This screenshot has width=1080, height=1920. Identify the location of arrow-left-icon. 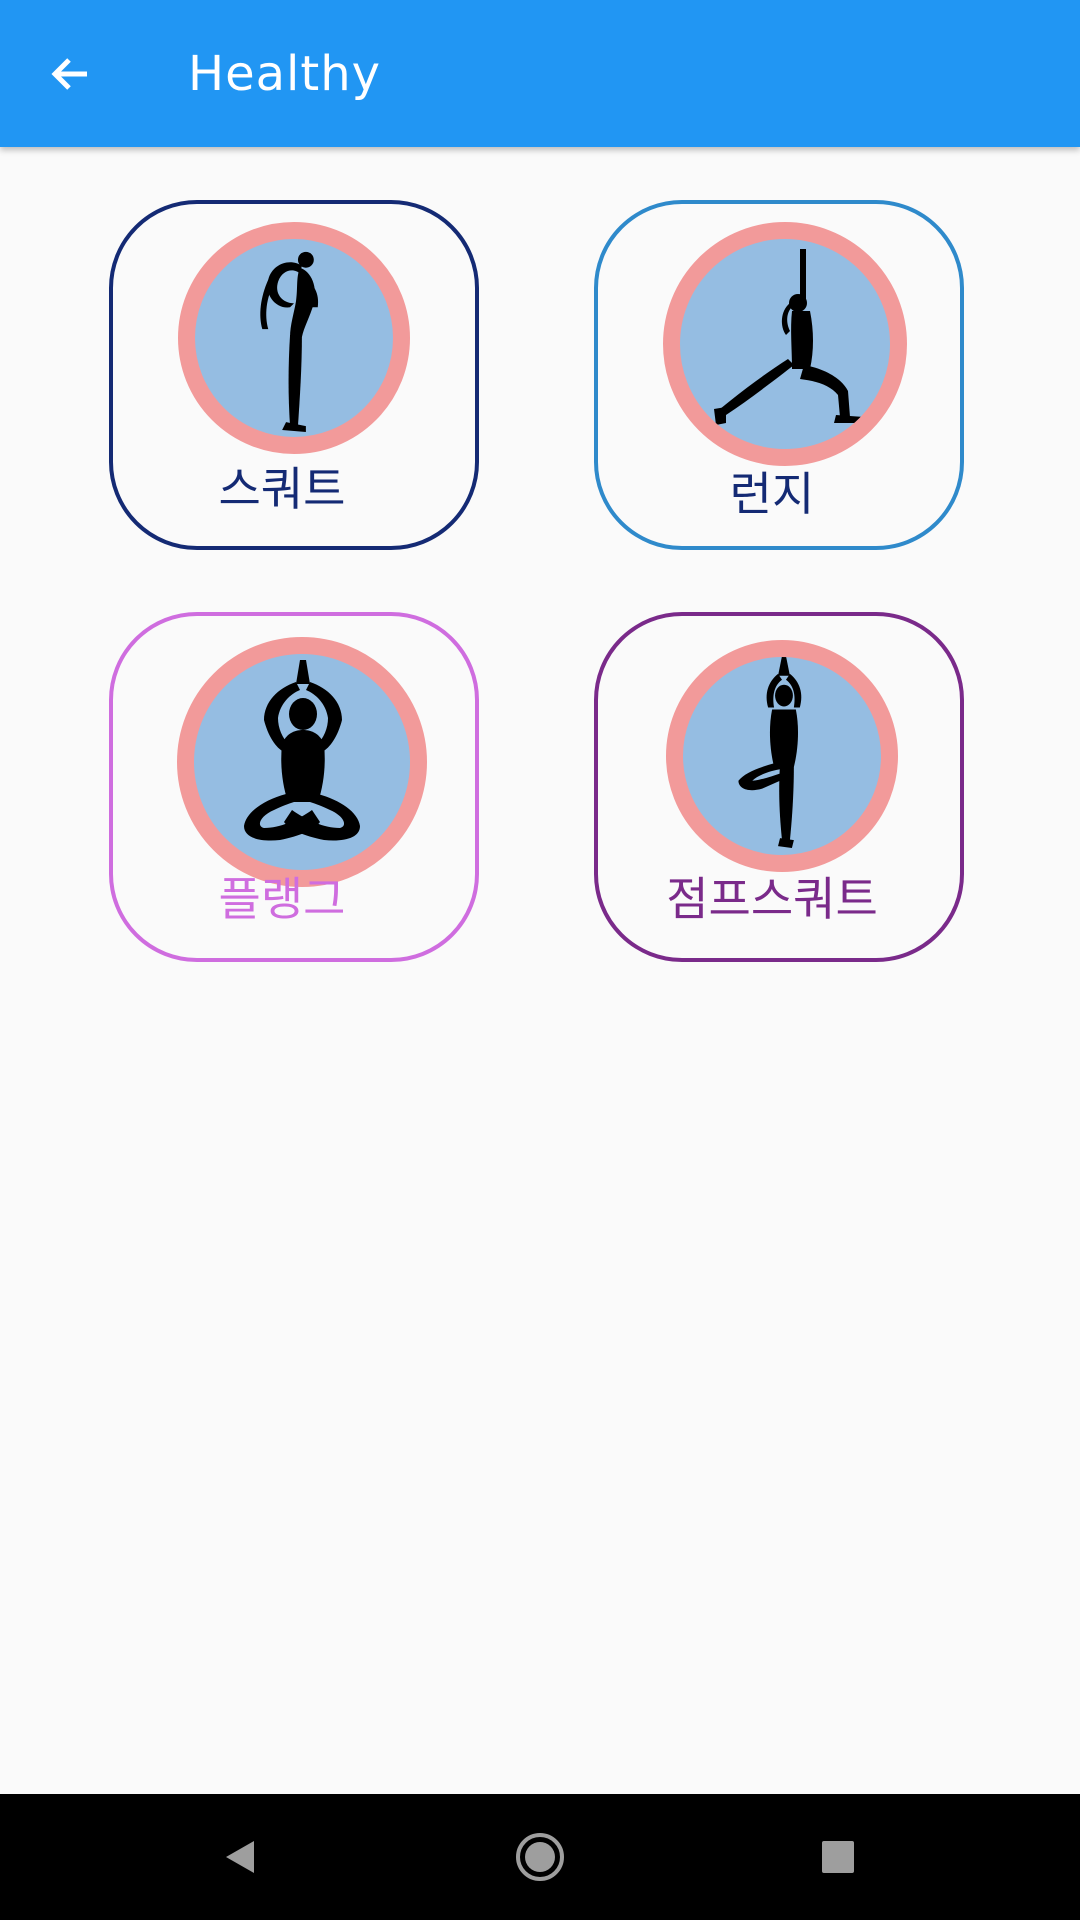
(69, 74).